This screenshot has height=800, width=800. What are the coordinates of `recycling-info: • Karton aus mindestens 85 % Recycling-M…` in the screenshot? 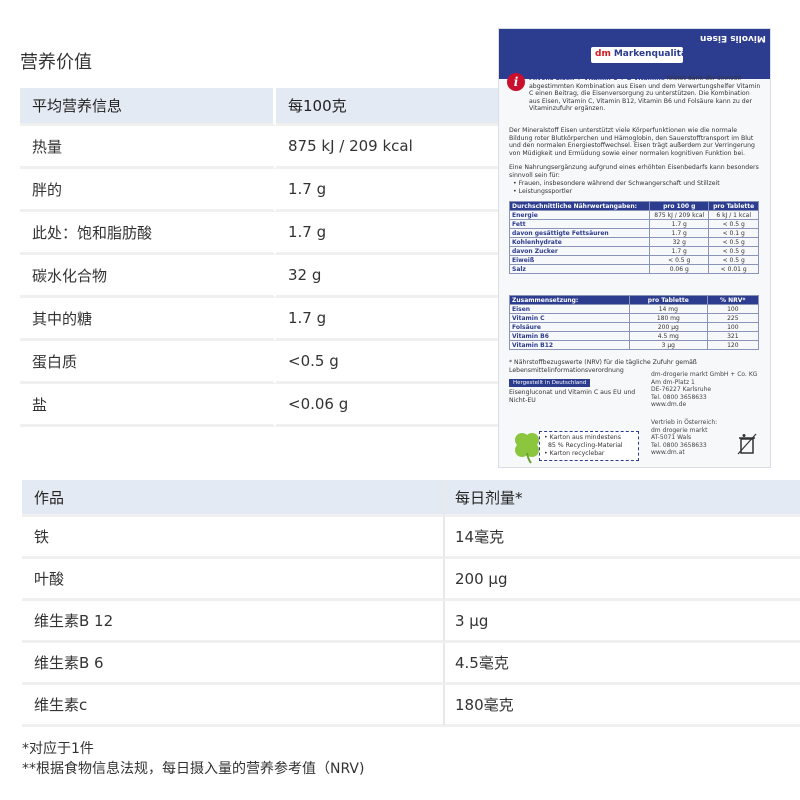 It's located at (589, 446).